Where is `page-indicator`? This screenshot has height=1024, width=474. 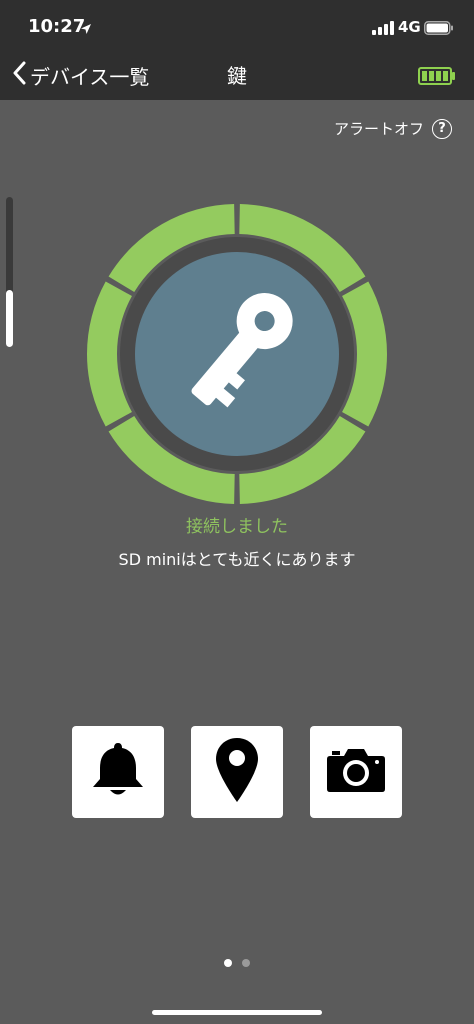 page-indicator is located at coordinates (237, 963).